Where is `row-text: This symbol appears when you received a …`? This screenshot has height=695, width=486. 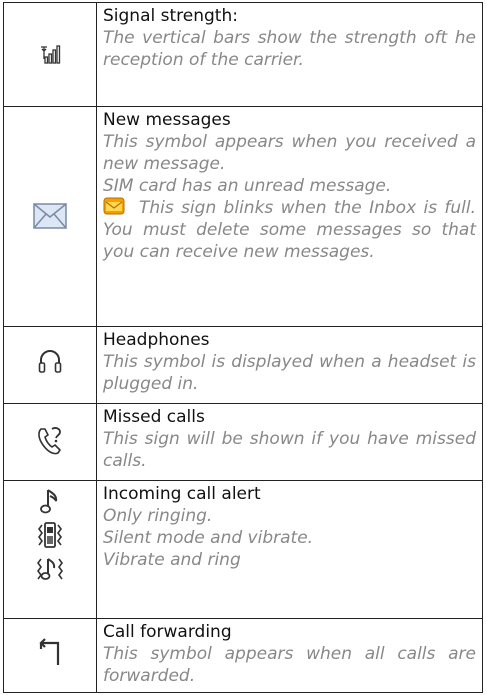 row-text: This symbol appears when you received a … is located at coordinates (289, 197).